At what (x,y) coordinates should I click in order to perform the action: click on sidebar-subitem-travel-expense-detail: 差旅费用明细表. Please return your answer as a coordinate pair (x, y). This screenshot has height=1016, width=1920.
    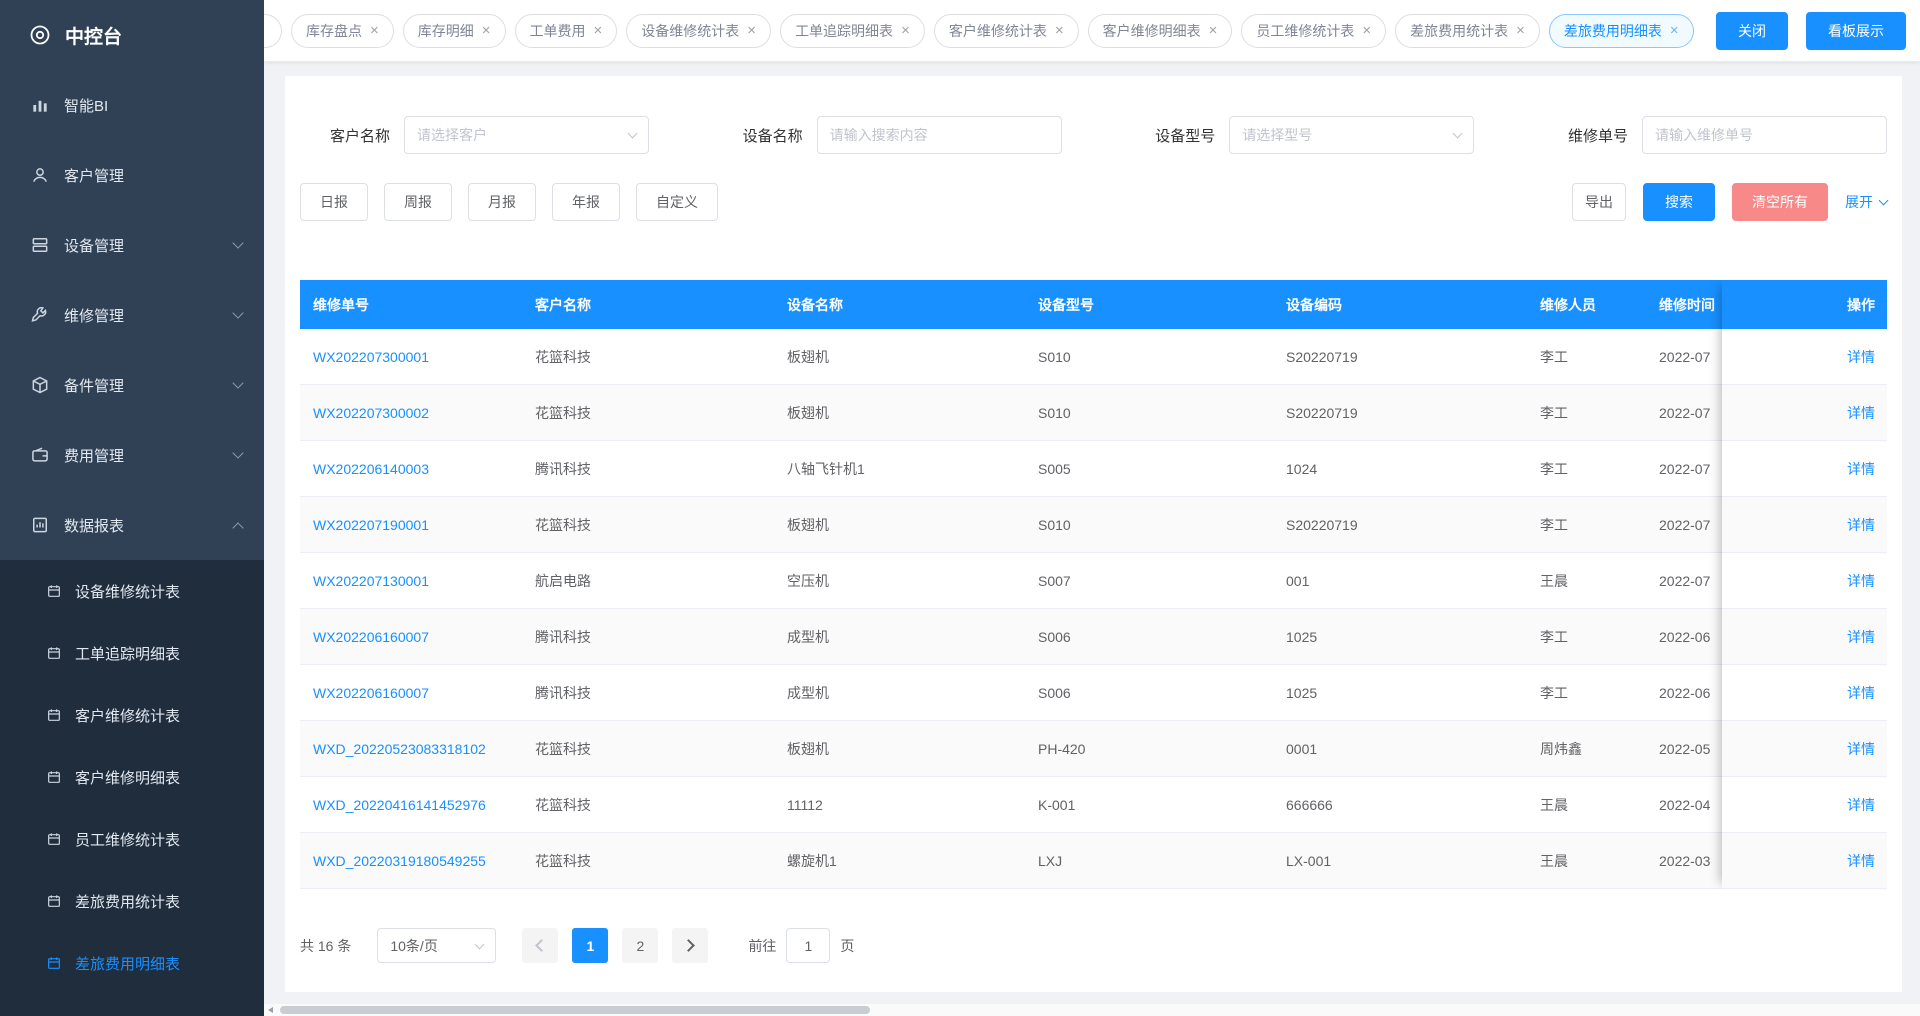
    Looking at the image, I should click on (132, 963).